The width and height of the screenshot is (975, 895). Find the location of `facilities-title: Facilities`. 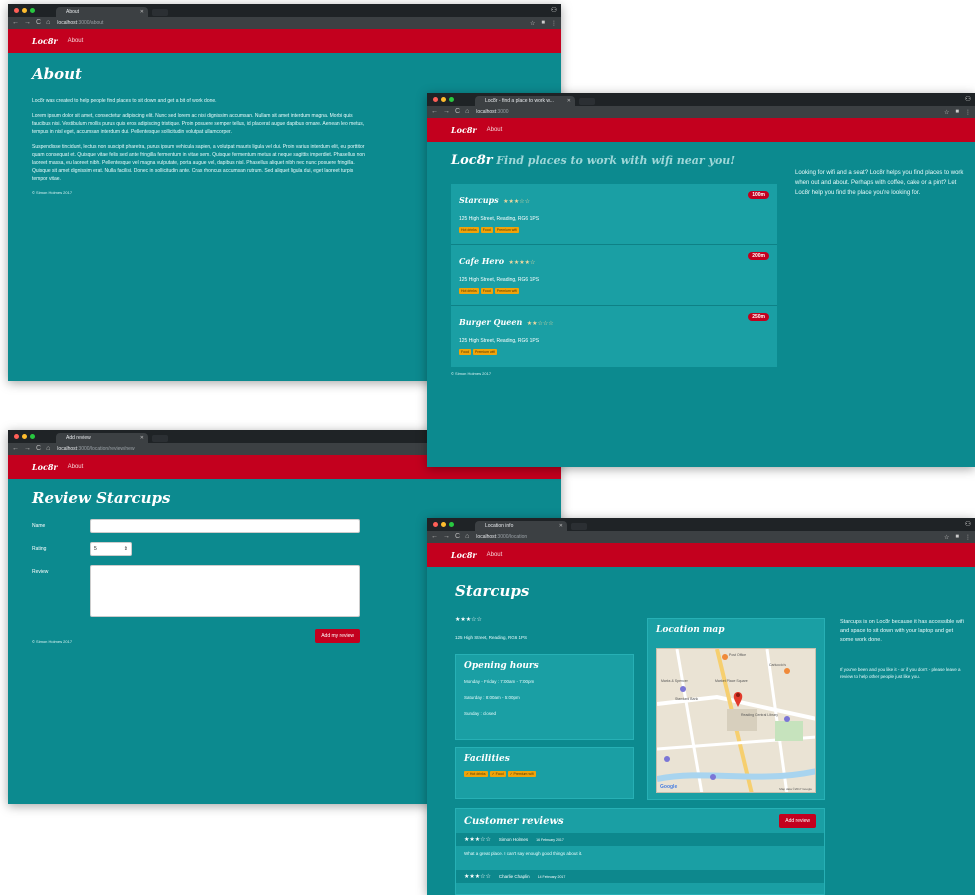

facilities-title: Facilities is located at coordinates (487, 759).